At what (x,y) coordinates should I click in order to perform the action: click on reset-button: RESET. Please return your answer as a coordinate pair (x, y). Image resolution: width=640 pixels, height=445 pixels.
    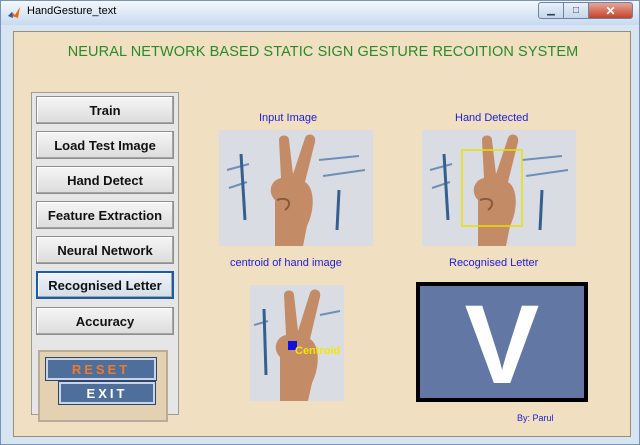
    Looking at the image, I should click on (101, 369).